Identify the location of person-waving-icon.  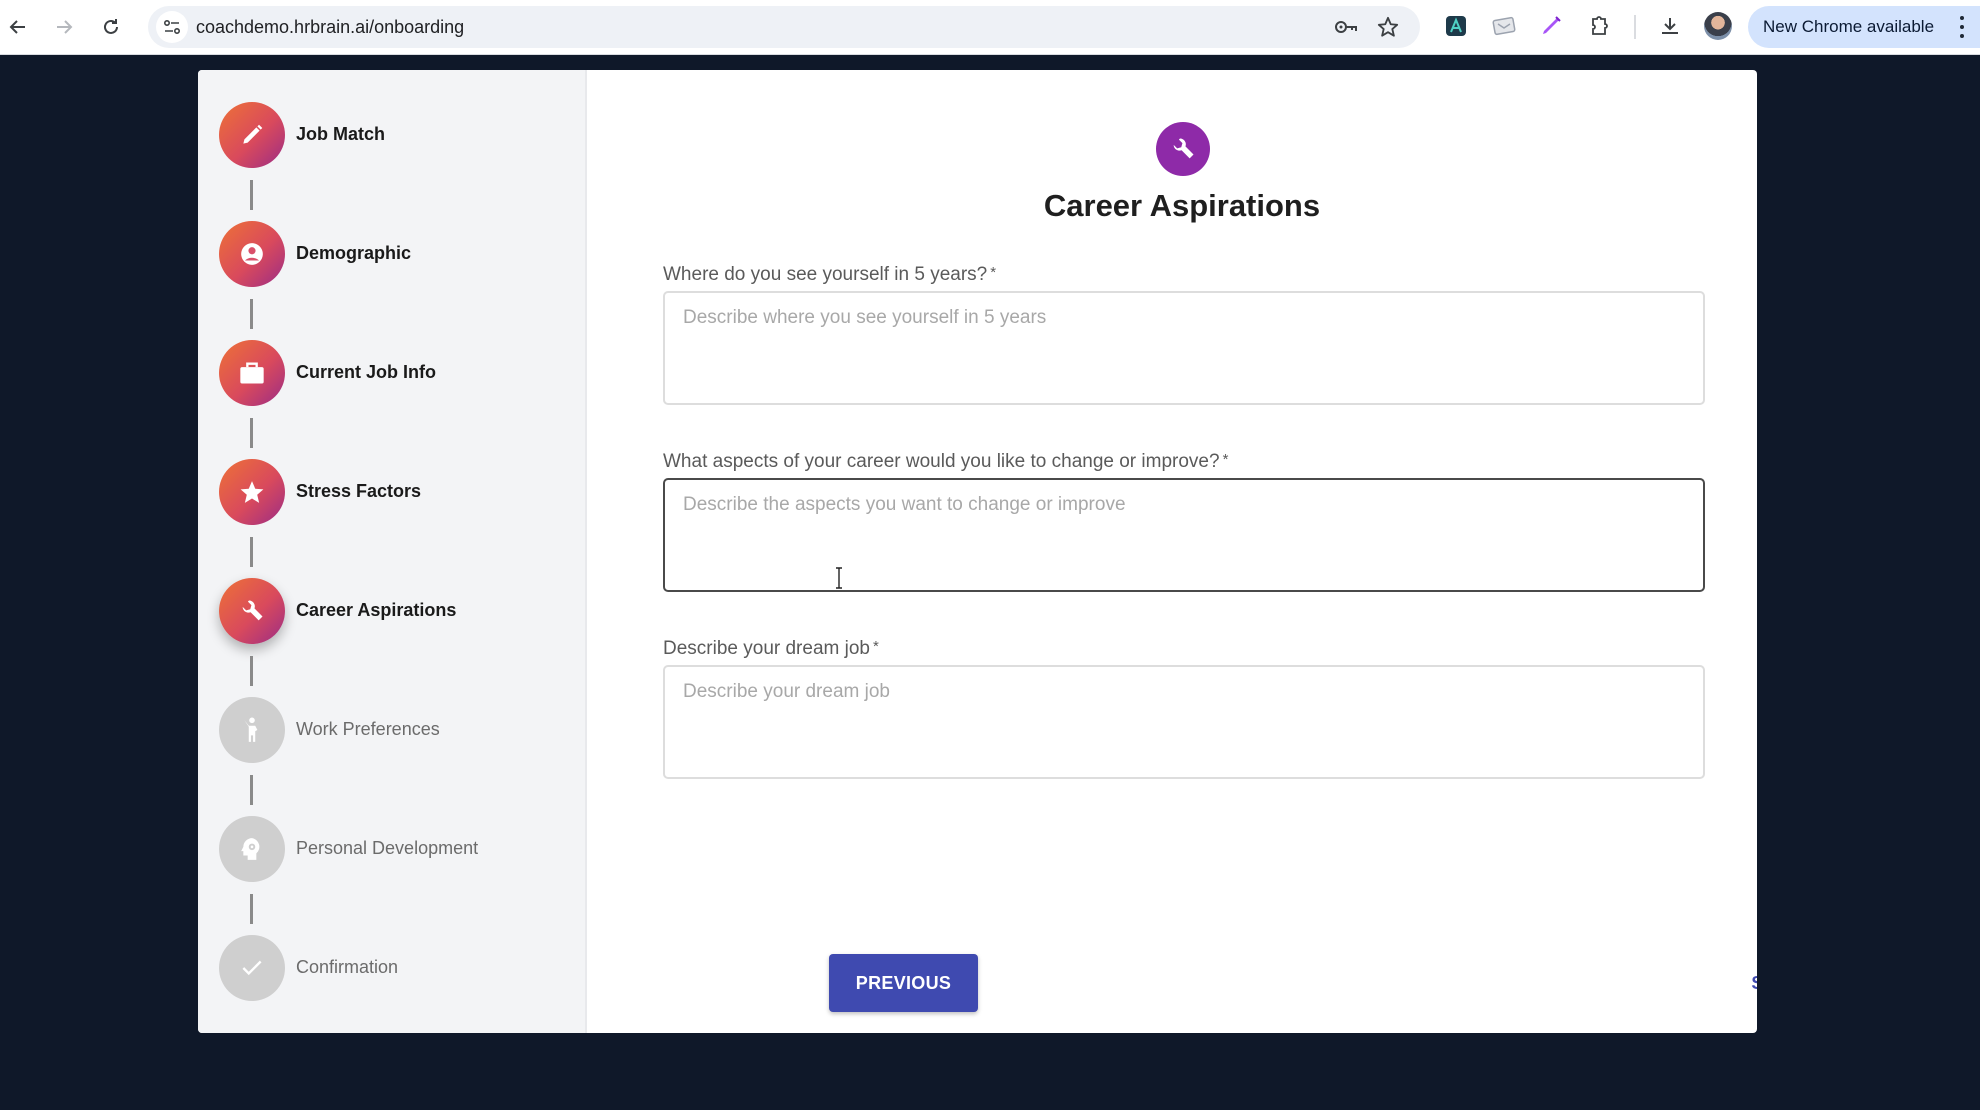
(251, 729).